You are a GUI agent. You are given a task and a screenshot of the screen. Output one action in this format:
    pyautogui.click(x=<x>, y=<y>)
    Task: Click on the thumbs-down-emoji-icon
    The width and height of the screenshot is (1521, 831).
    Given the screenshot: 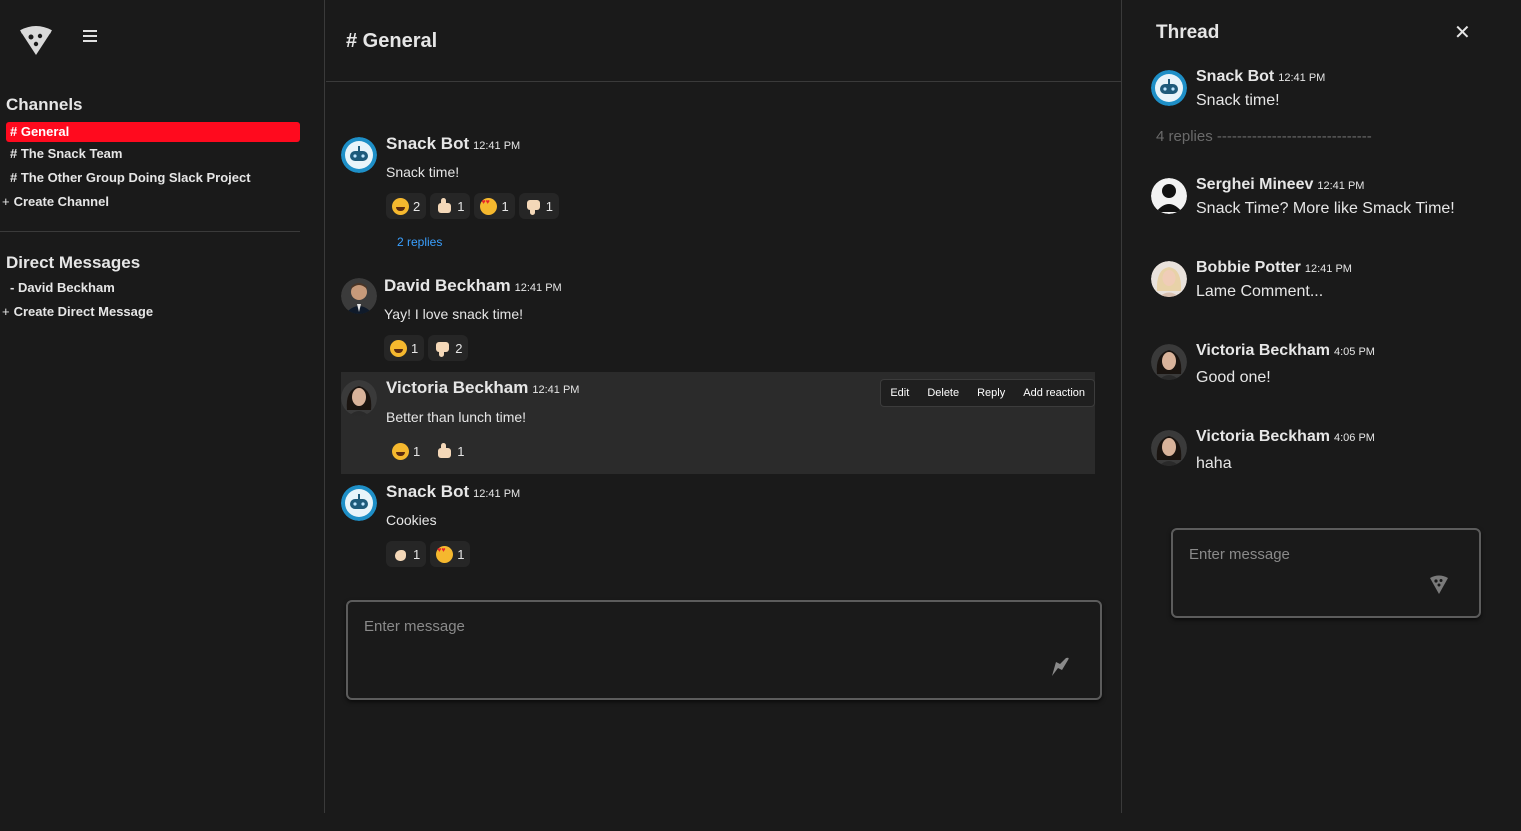 What is the action you would take?
    pyautogui.click(x=442, y=348)
    